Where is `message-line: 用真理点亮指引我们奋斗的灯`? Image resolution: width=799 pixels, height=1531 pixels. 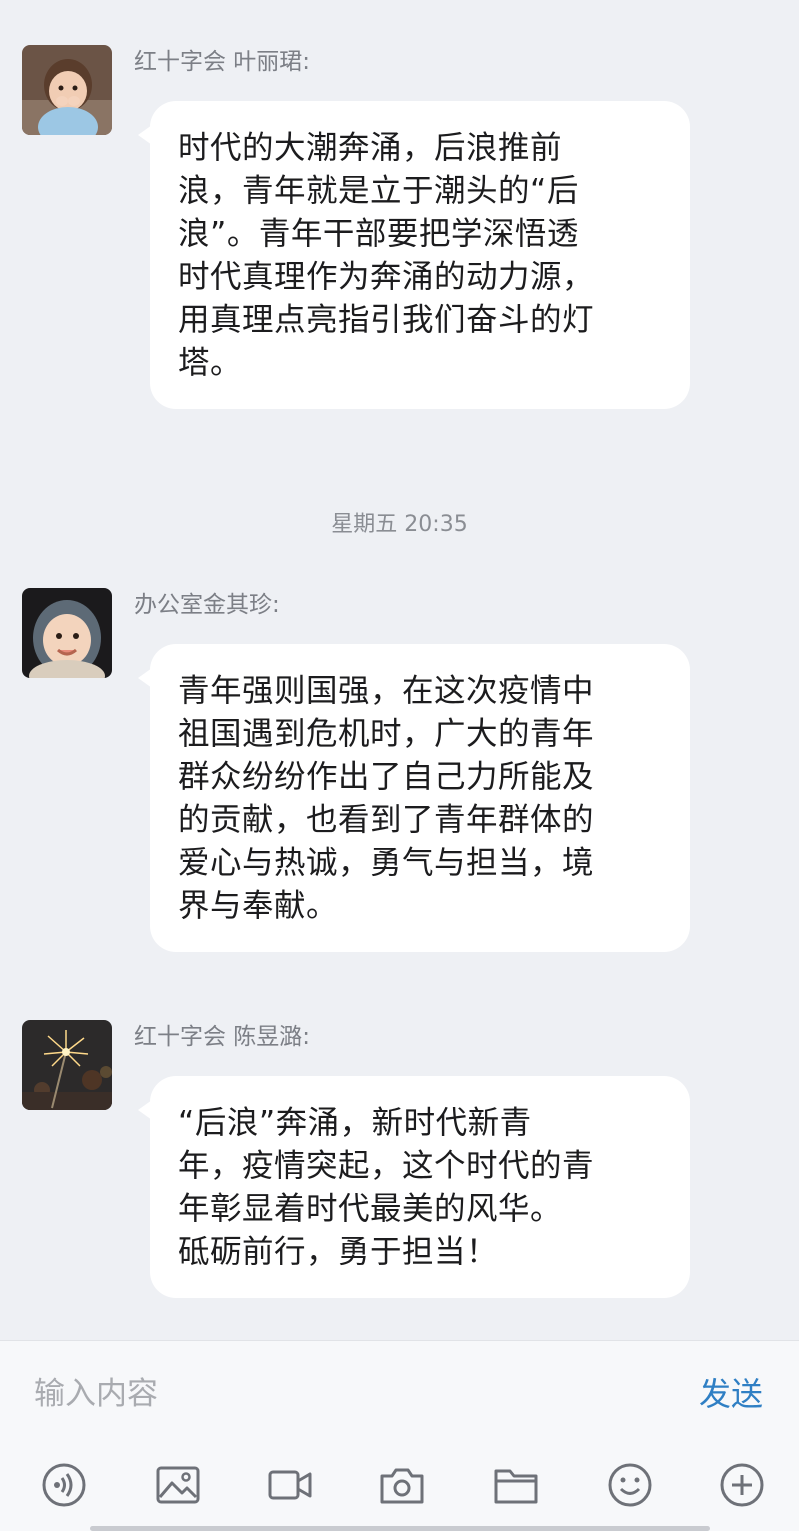 message-line: 用真理点亮指引我们奋斗的灯 is located at coordinates (386, 320).